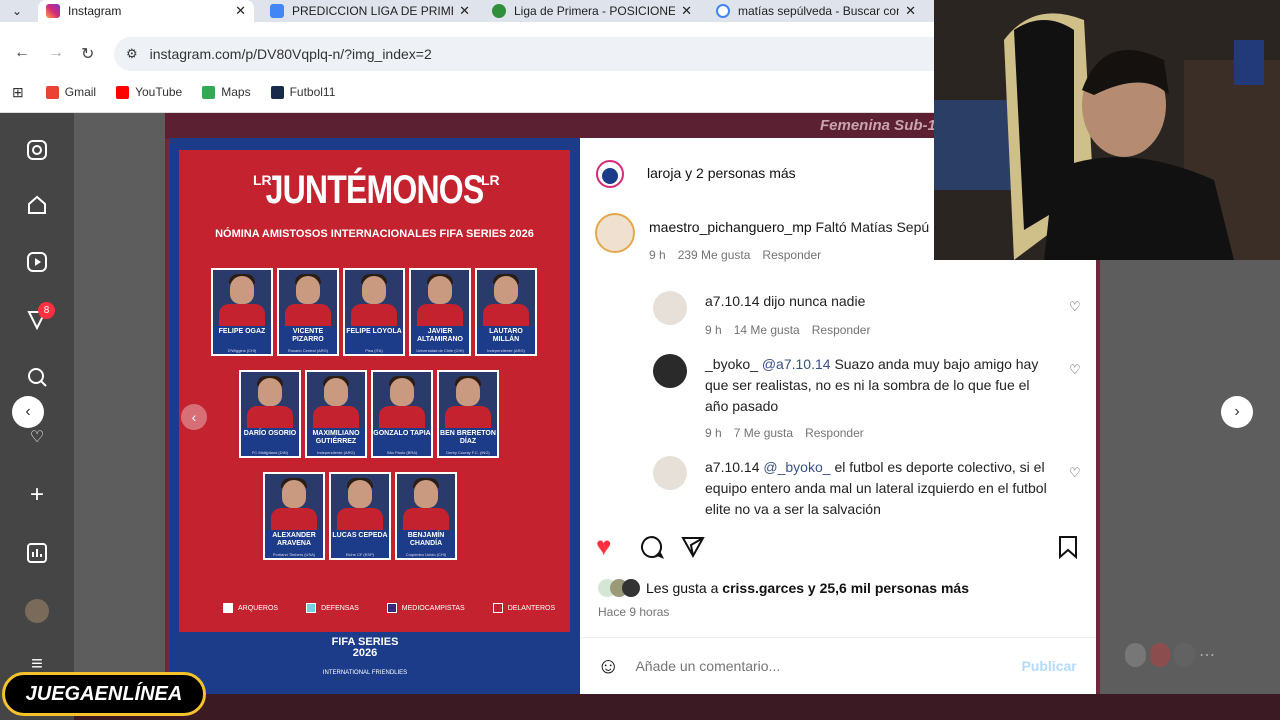 The image size is (1280, 720). Describe the element at coordinates (149, 92) in the screenshot. I see `bookmark-youtube: YouTube` at that location.